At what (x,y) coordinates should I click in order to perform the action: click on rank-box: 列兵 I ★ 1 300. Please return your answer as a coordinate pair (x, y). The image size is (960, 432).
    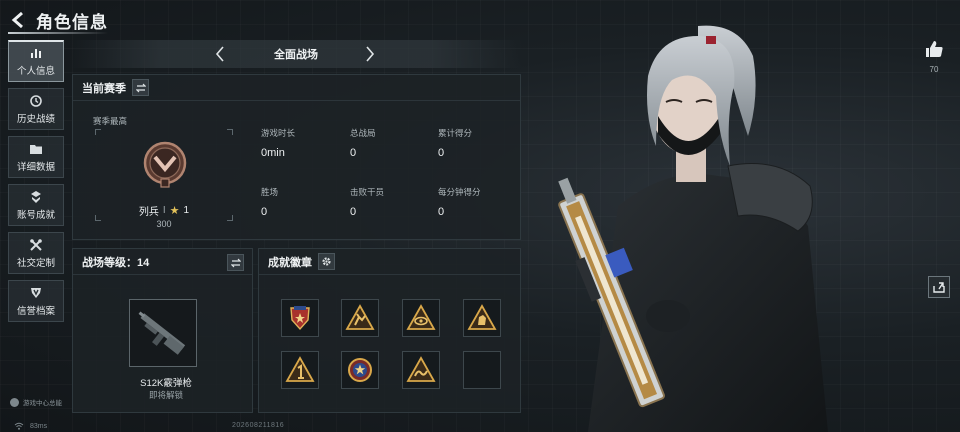
    Looking at the image, I should click on (164, 179).